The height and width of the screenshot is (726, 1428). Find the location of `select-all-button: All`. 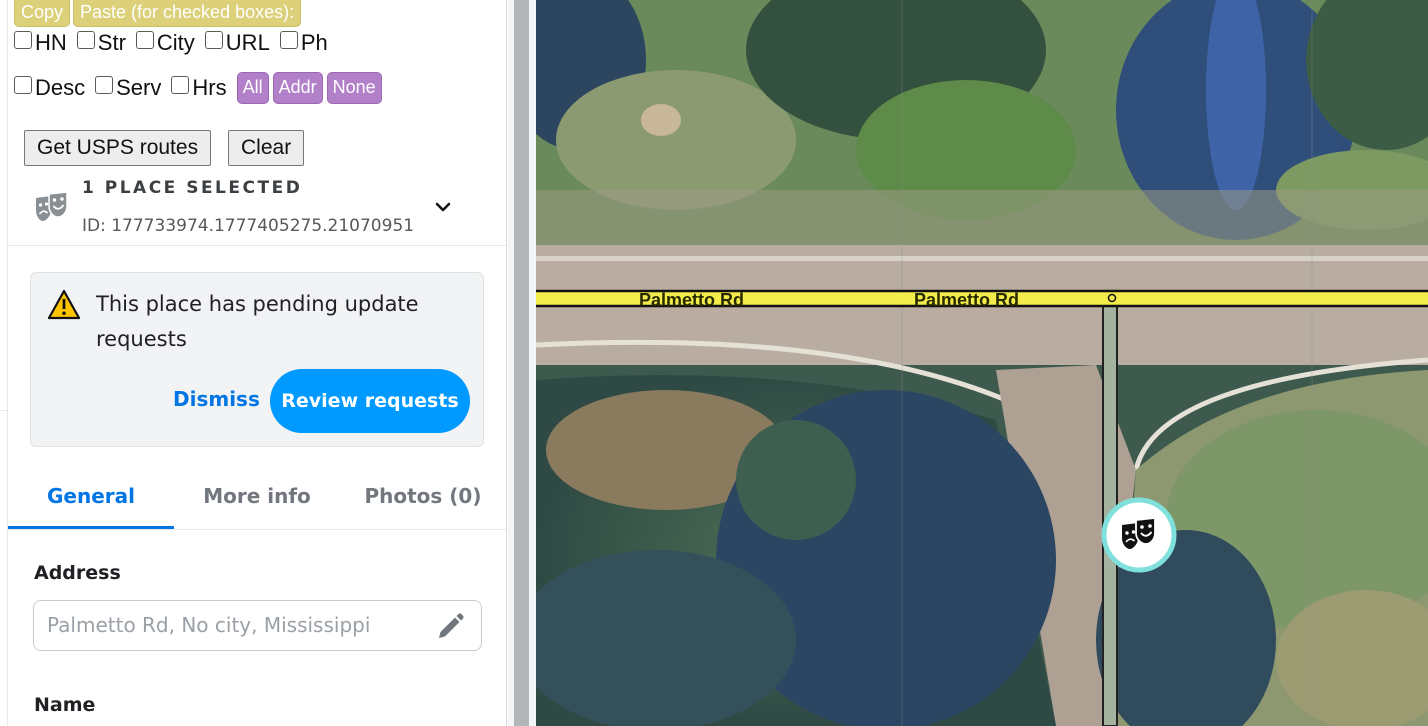

select-all-button: All is located at coordinates (252, 88).